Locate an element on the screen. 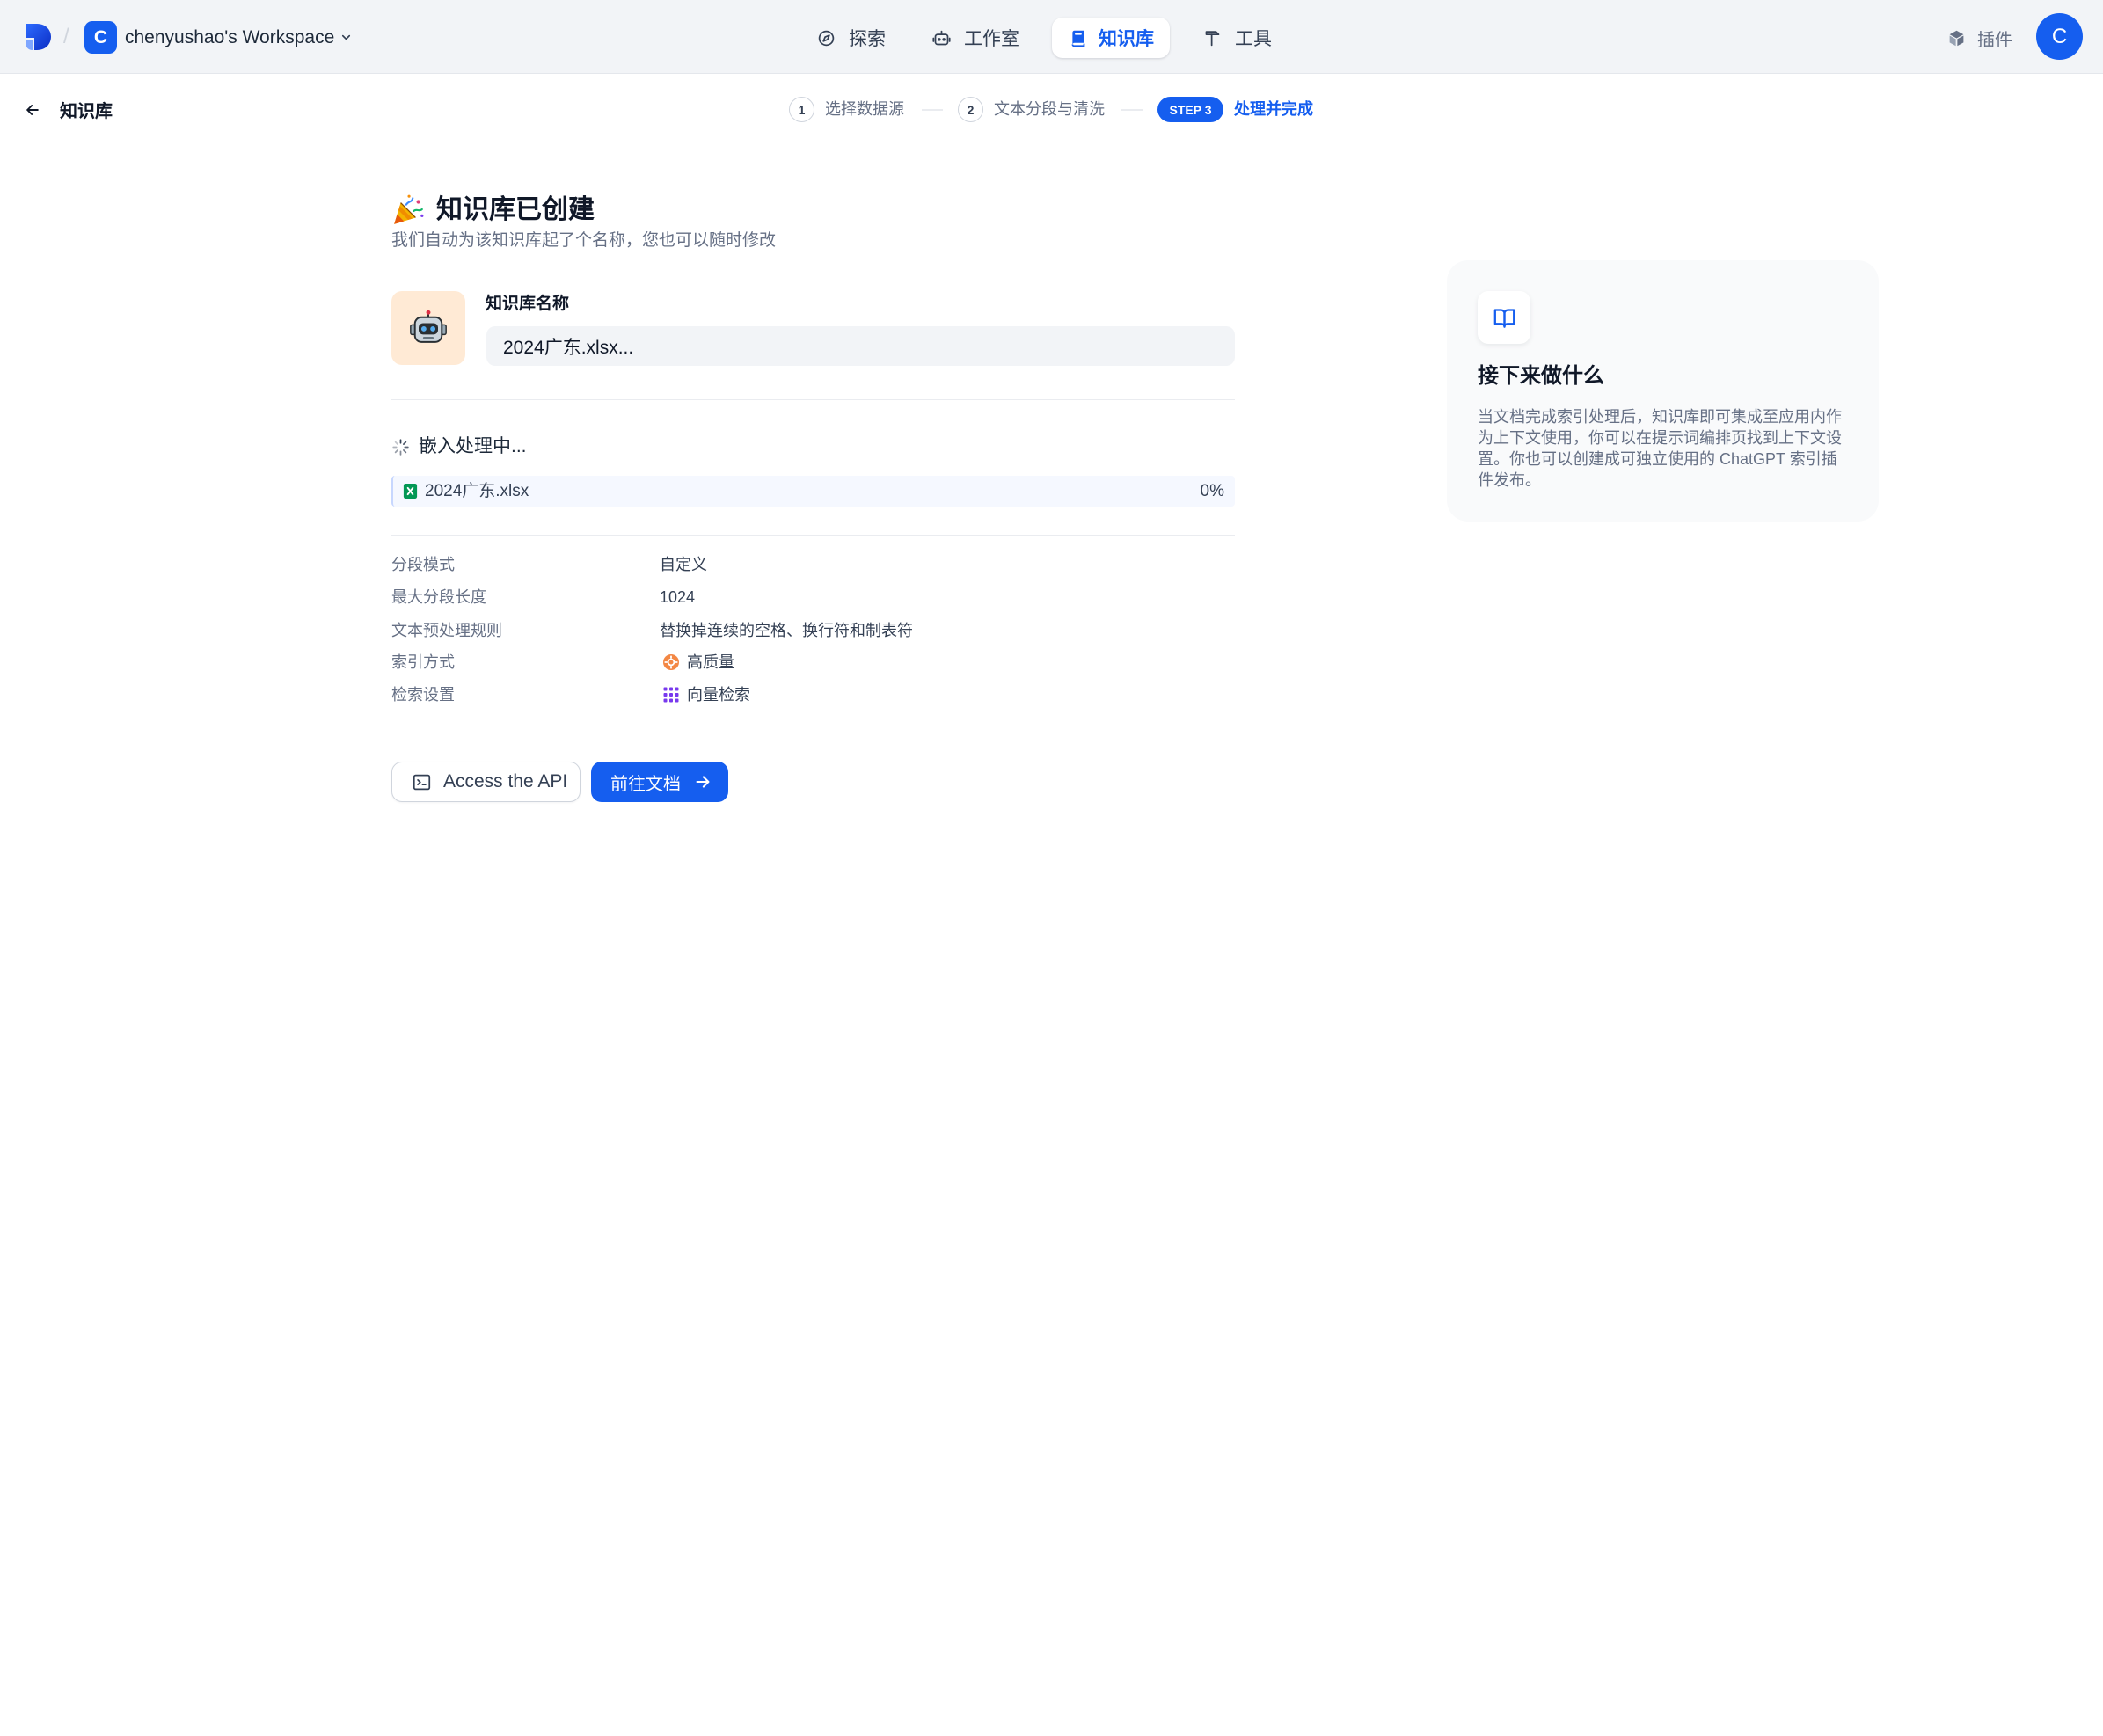  dataset-name-input is located at coordinates (861, 346).